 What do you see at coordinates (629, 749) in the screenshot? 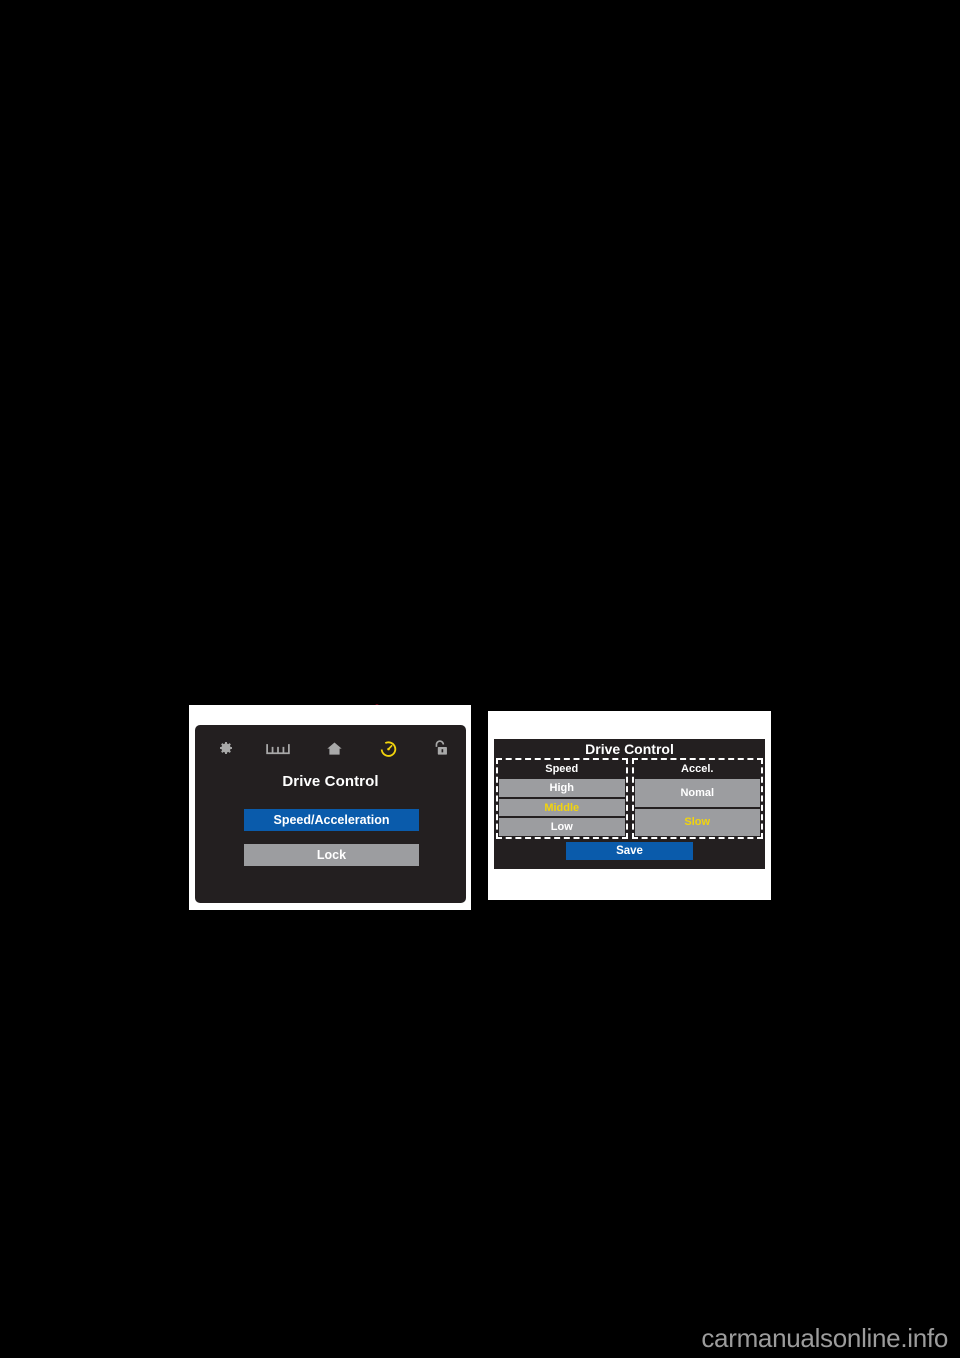
I see `page-title-settings: Drive Control` at bounding box center [629, 749].